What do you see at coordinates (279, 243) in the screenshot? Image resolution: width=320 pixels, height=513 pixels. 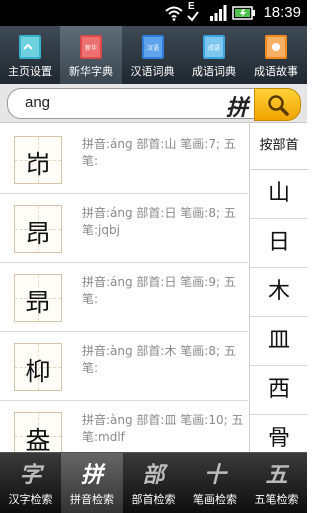 I see `radical-item: 日` at bounding box center [279, 243].